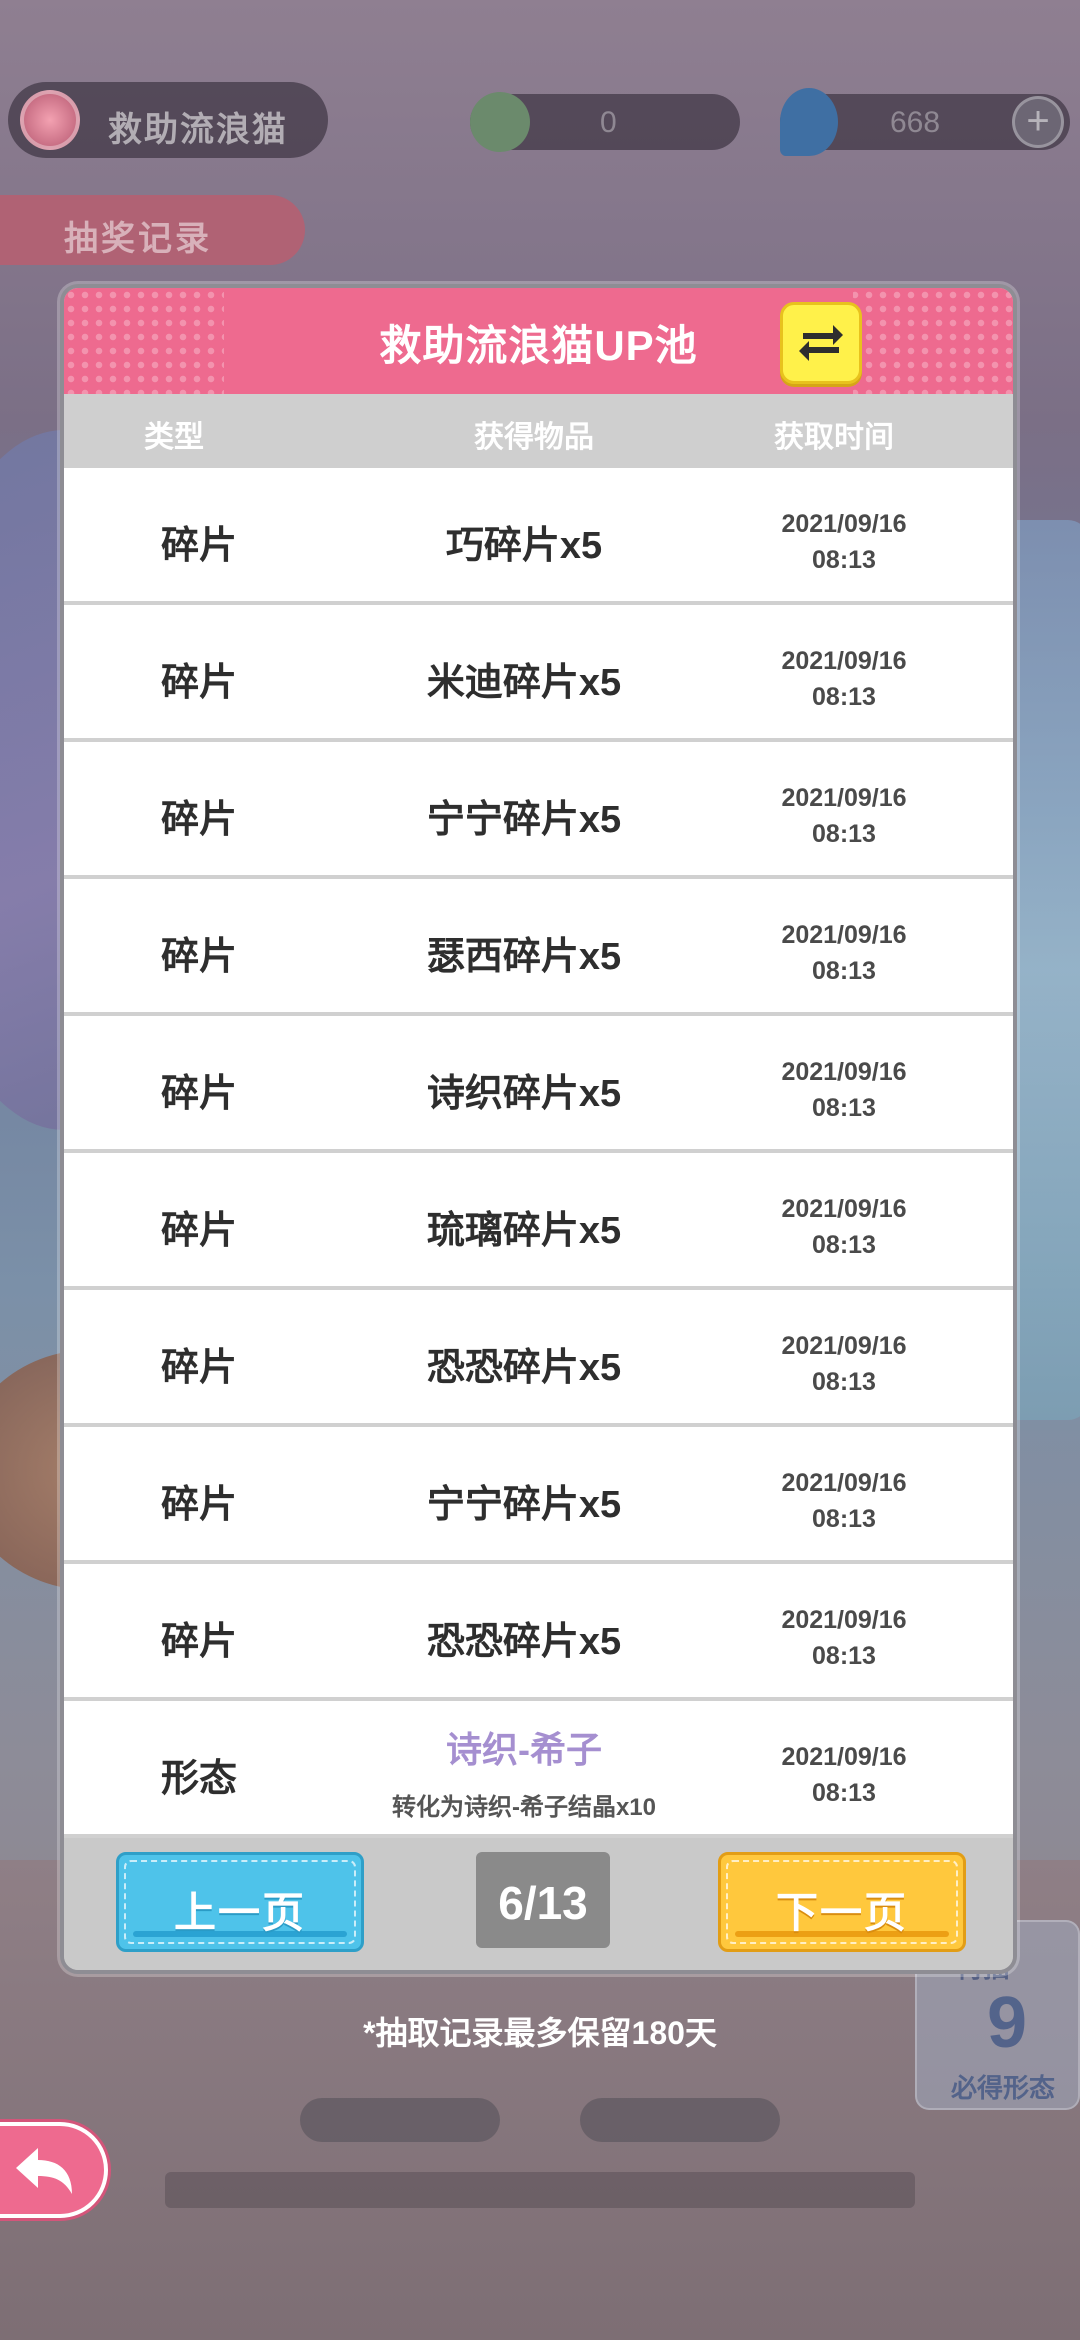  What do you see at coordinates (538, 345) in the screenshot?
I see `dialog-title: 救助流浪猫UP池` at bounding box center [538, 345].